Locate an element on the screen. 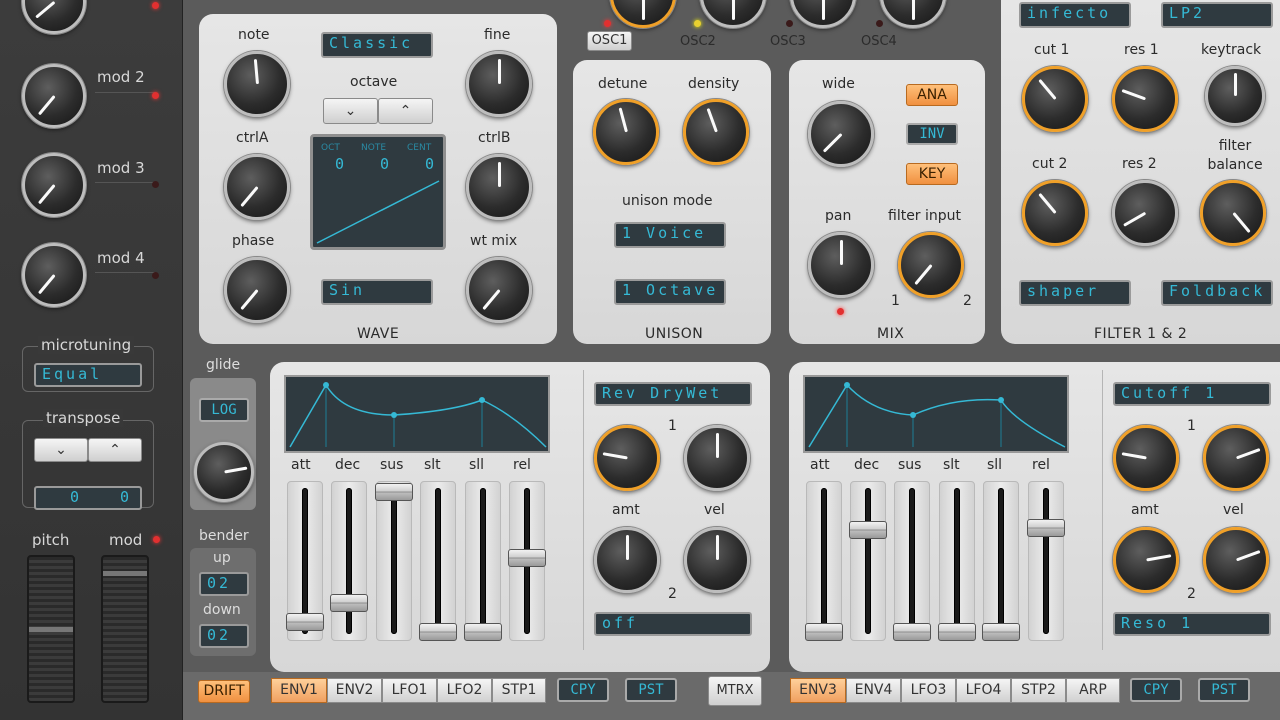 This screenshot has width=1280, height=720. osc3-tab: OSC3 is located at coordinates (788, 41).